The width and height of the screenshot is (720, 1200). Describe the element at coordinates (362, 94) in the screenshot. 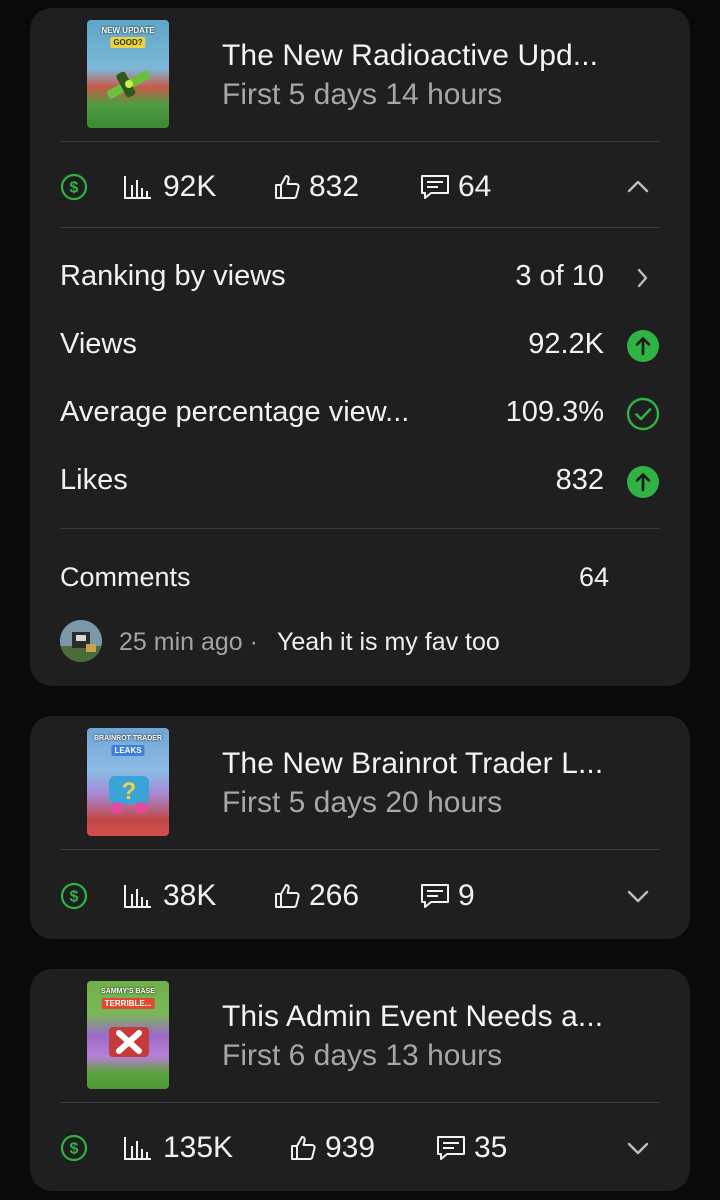

I see `video-subtitle: First 5 days 14 hours` at that location.